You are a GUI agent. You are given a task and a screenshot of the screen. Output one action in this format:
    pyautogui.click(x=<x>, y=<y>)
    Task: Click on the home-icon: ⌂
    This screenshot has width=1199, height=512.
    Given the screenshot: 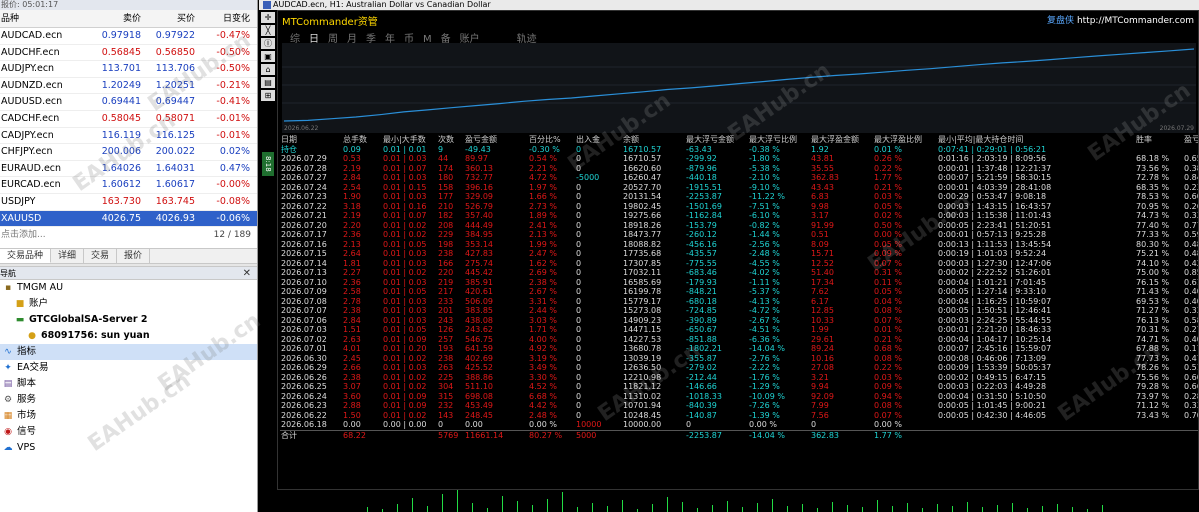 What is the action you would take?
    pyautogui.click(x=268, y=69)
    